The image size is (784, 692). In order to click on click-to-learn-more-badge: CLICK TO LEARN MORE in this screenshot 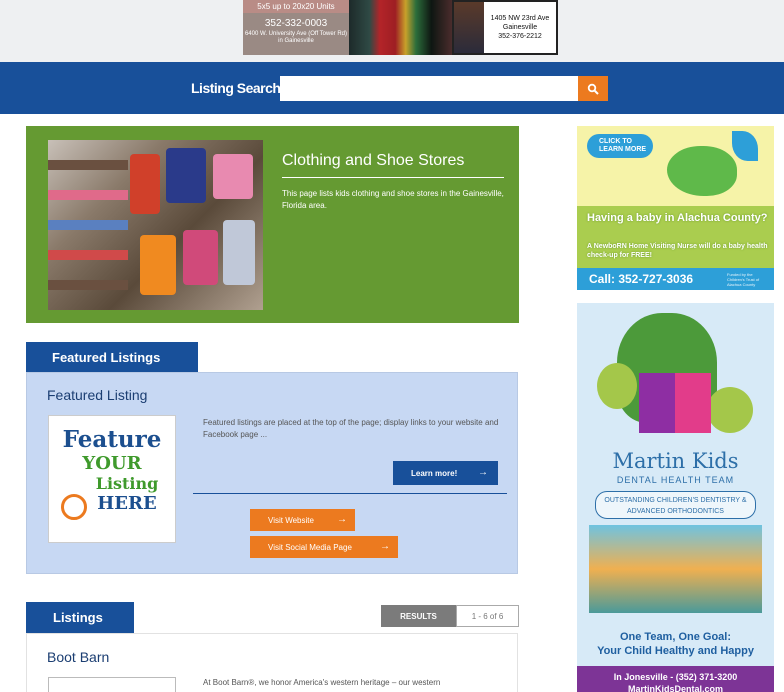, I will do `click(620, 146)`.